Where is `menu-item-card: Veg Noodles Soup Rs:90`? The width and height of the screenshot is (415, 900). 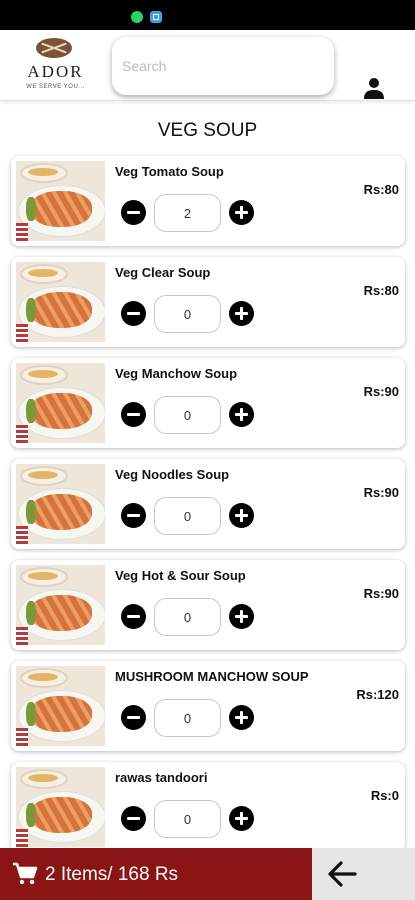
menu-item-card: Veg Noodles Soup Rs:90 is located at coordinates (208, 504).